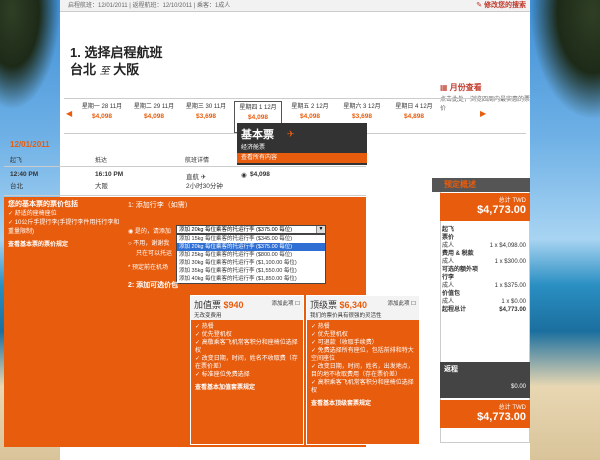  Describe the element at coordinates (30, 55) in the screenshot. I see `palm-decoration-left` at that location.